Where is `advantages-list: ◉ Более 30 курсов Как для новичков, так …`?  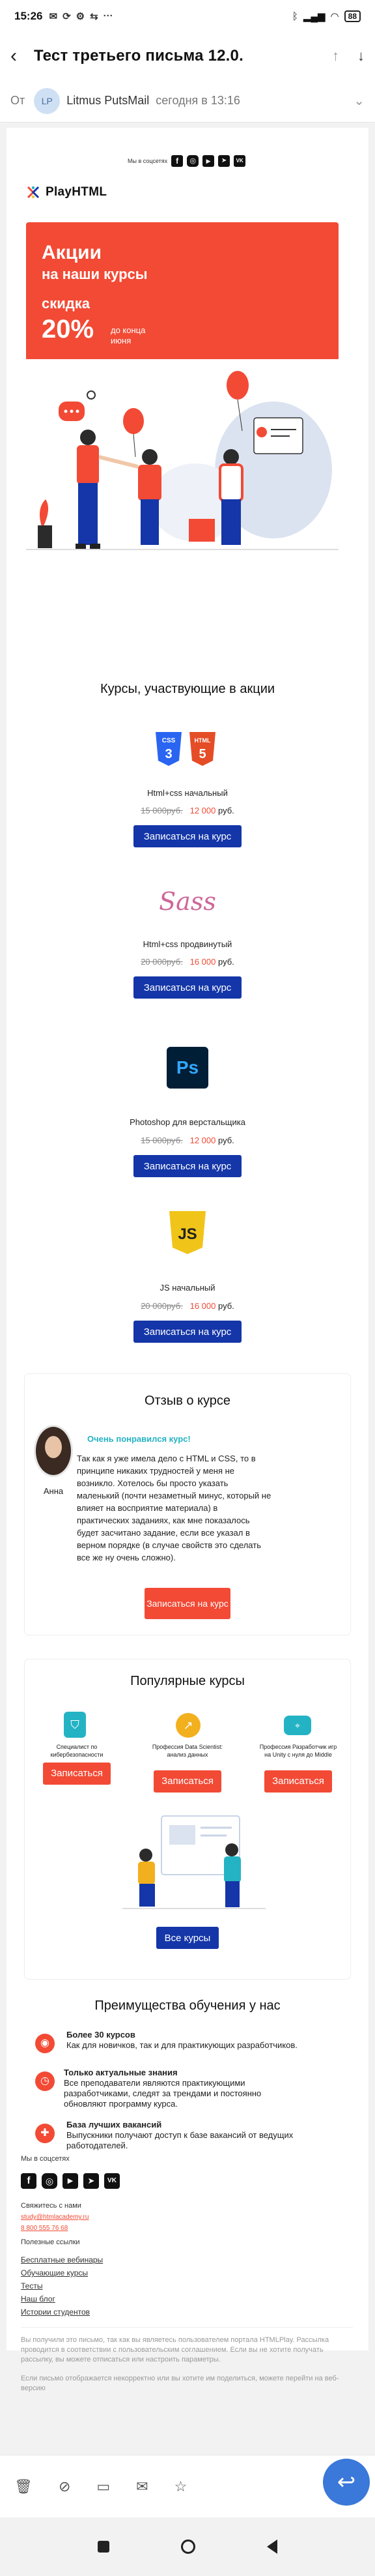
advantages-list: ◉ Более 30 курсов Как для новичков, так … is located at coordinates (188, 2094).